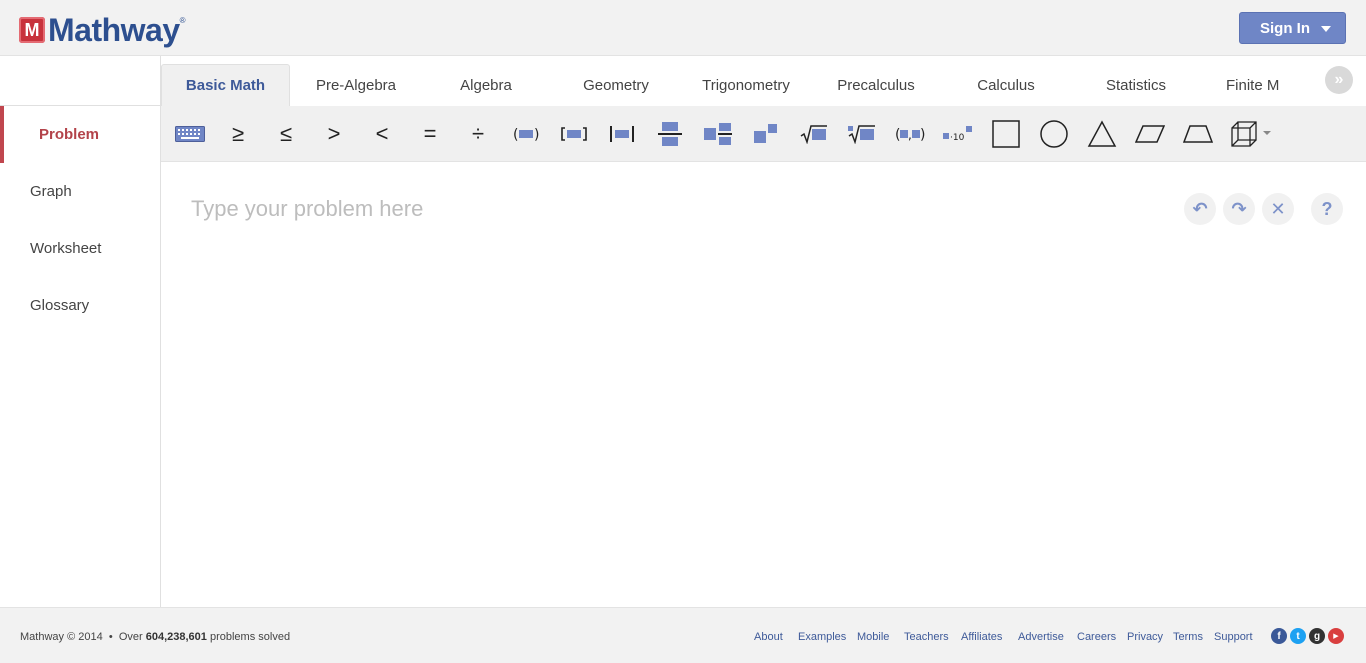  What do you see at coordinates (80, 248) in the screenshot?
I see `sidebar-item-worksheet: Worksheet` at bounding box center [80, 248].